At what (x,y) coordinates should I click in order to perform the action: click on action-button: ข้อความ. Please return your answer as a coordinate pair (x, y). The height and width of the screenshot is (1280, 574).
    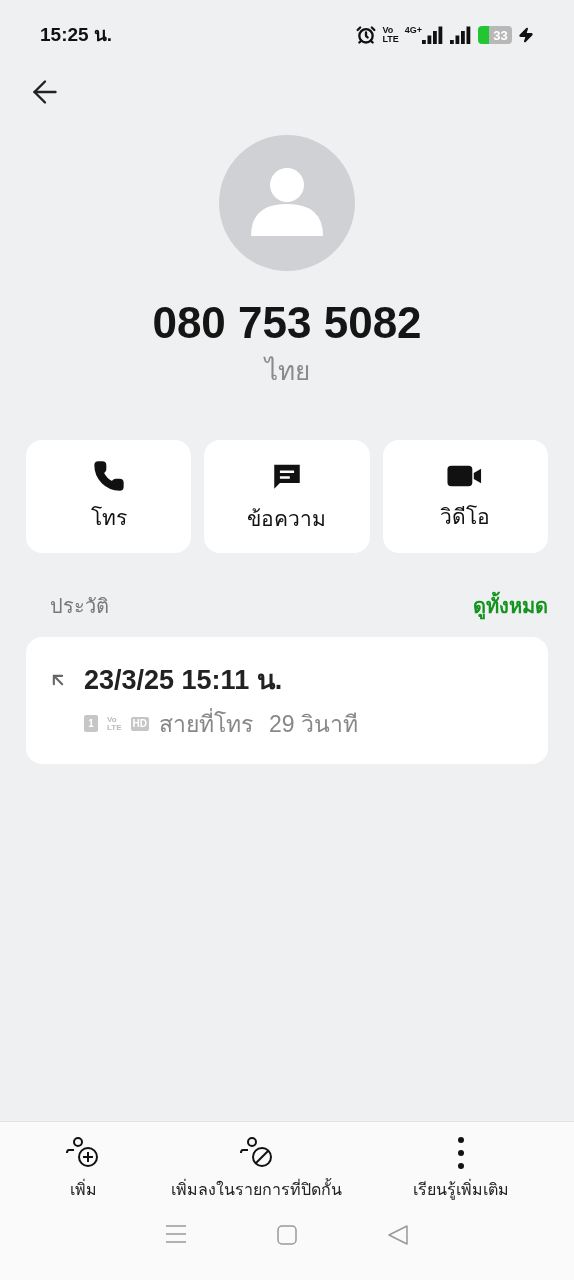
    Looking at the image, I should click on (287, 496).